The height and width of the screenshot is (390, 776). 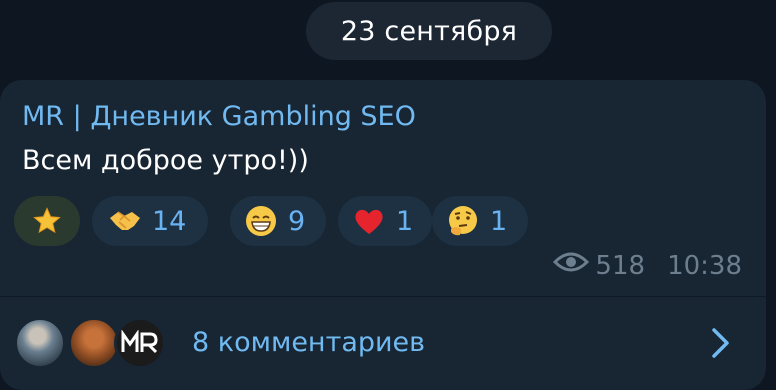 I want to click on reaction-star, so click(x=47, y=221).